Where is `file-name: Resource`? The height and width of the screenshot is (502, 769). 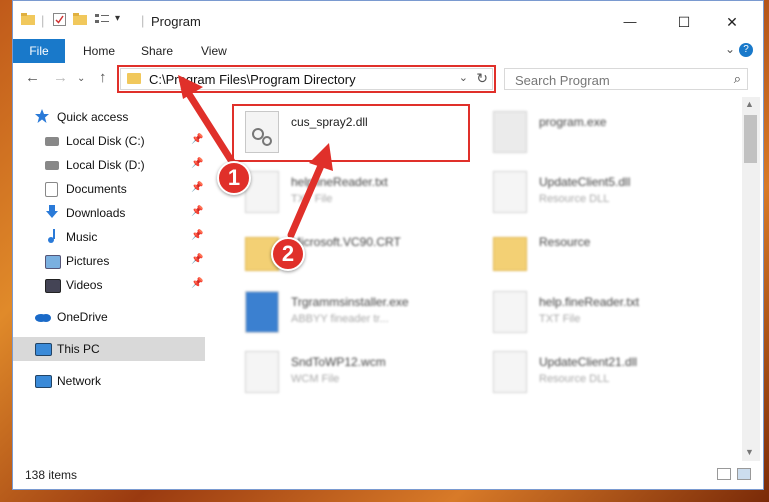
file-name: Resource is located at coordinates (565, 242).